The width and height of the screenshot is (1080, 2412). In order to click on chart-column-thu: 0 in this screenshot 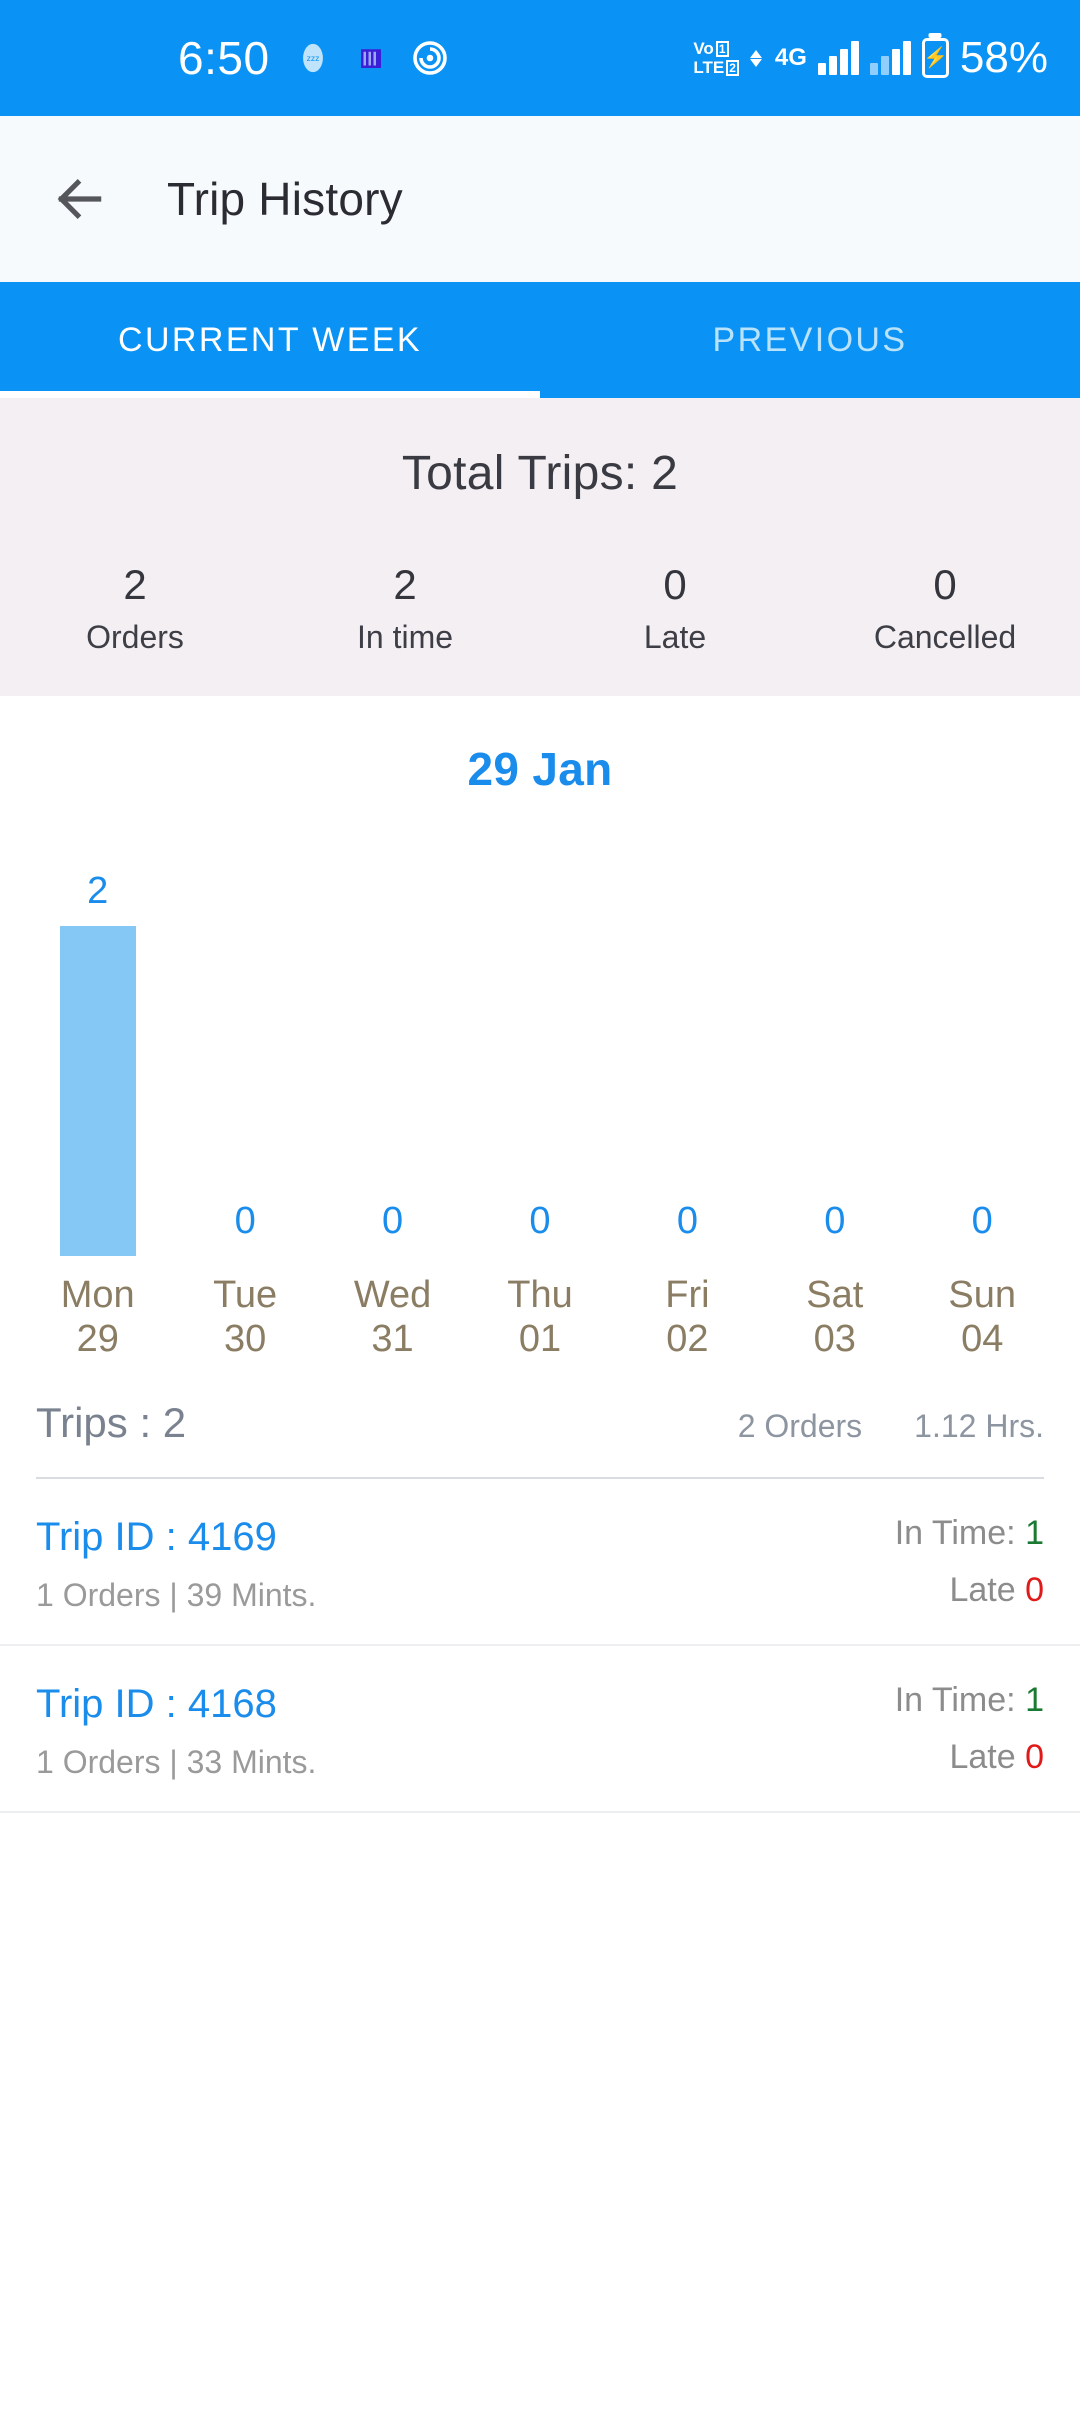, I will do `click(539, 1047)`.